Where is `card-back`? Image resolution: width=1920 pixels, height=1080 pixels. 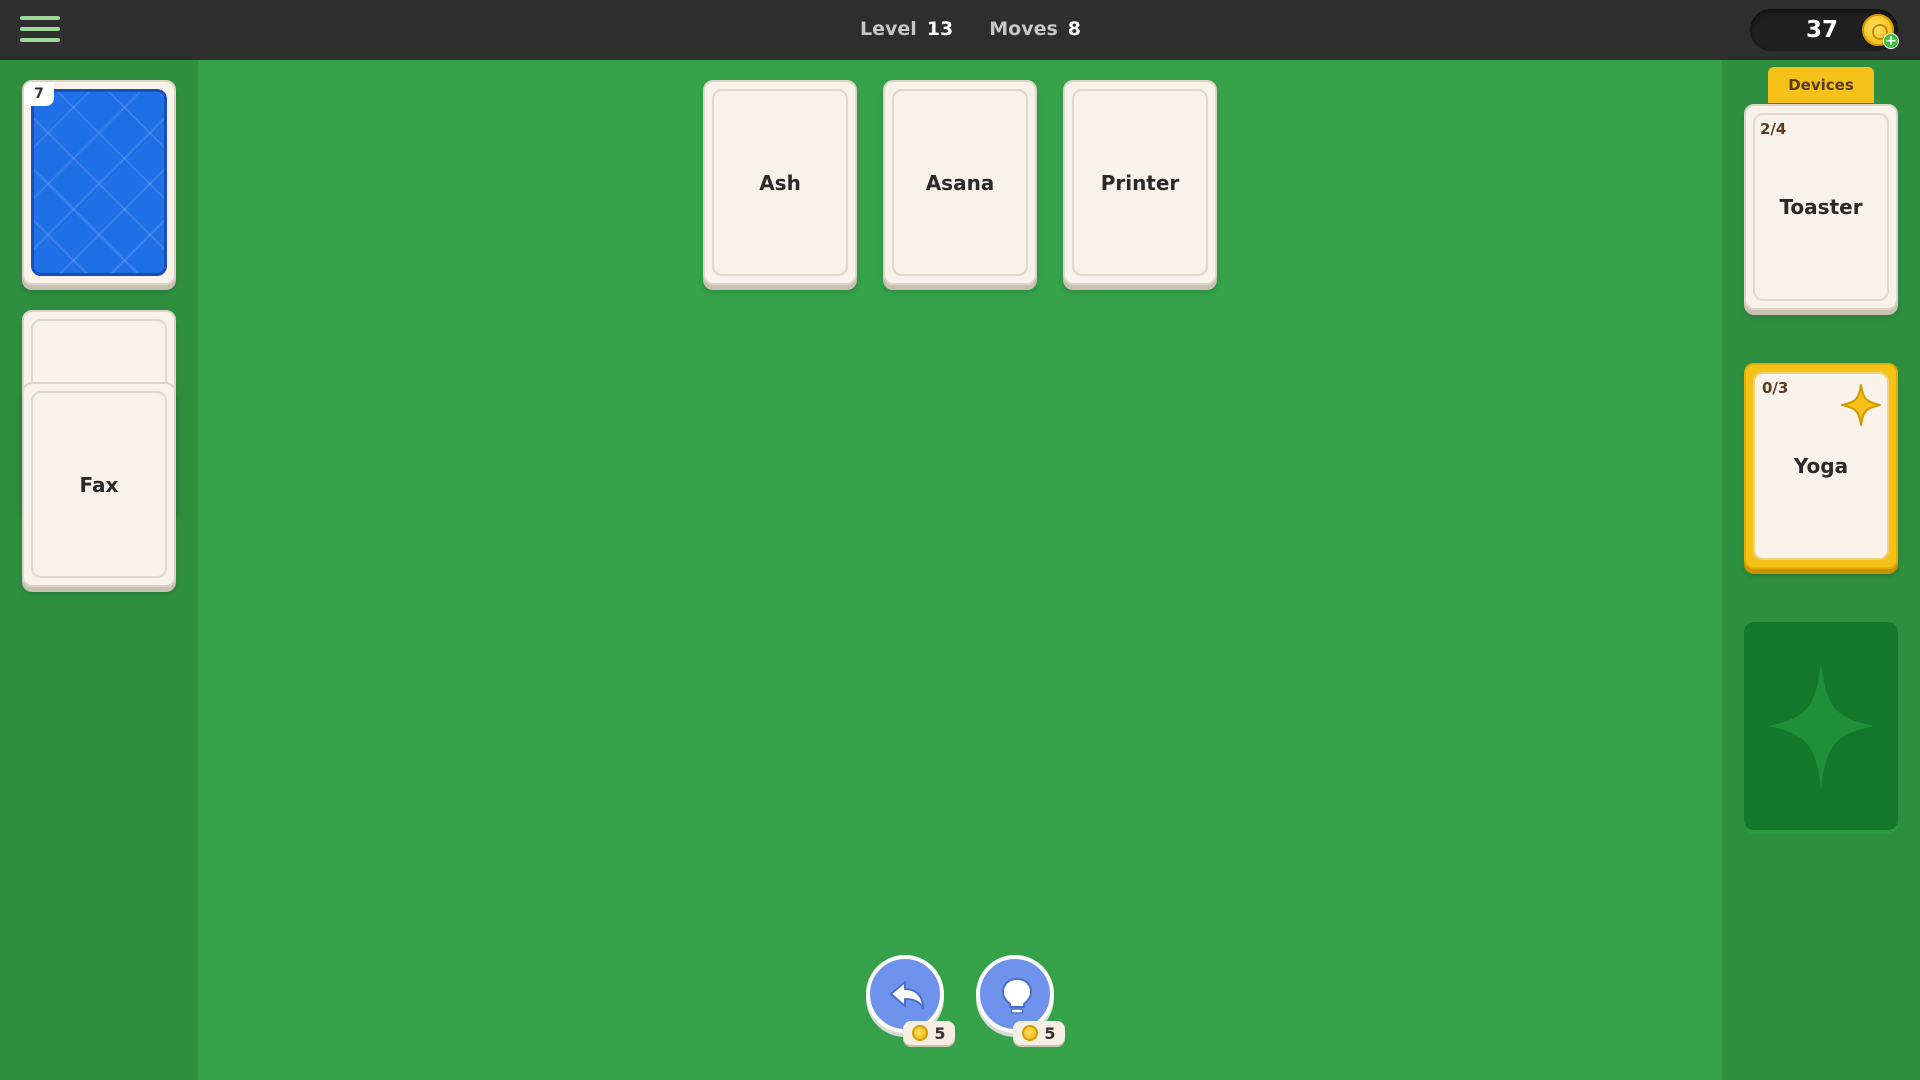
card-back is located at coordinates (99, 182).